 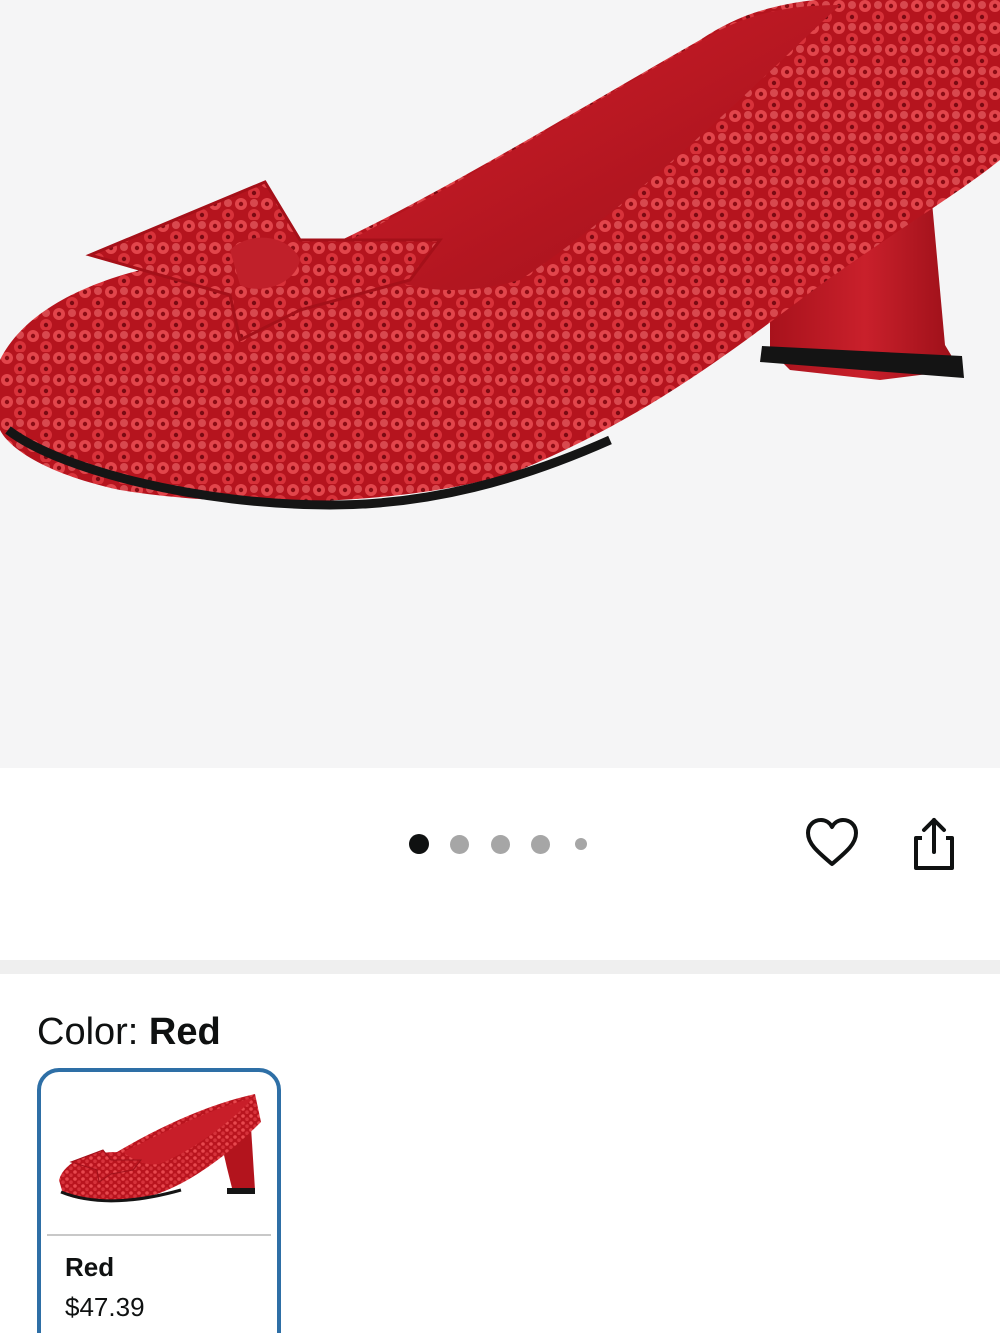 What do you see at coordinates (184, 1032) in the screenshot?
I see `color-selected-value: Red` at bounding box center [184, 1032].